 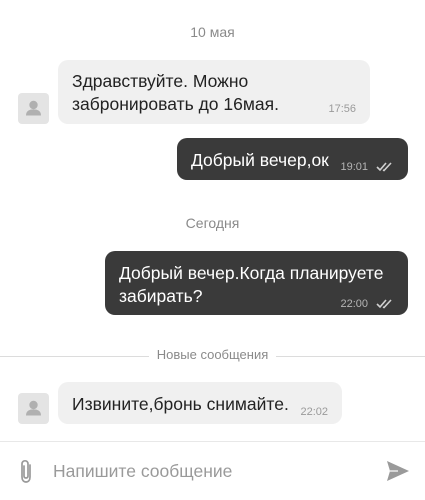 What do you see at coordinates (251, 273) in the screenshot?
I see `message-text: Добрый вечер.Когда планируете` at bounding box center [251, 273].